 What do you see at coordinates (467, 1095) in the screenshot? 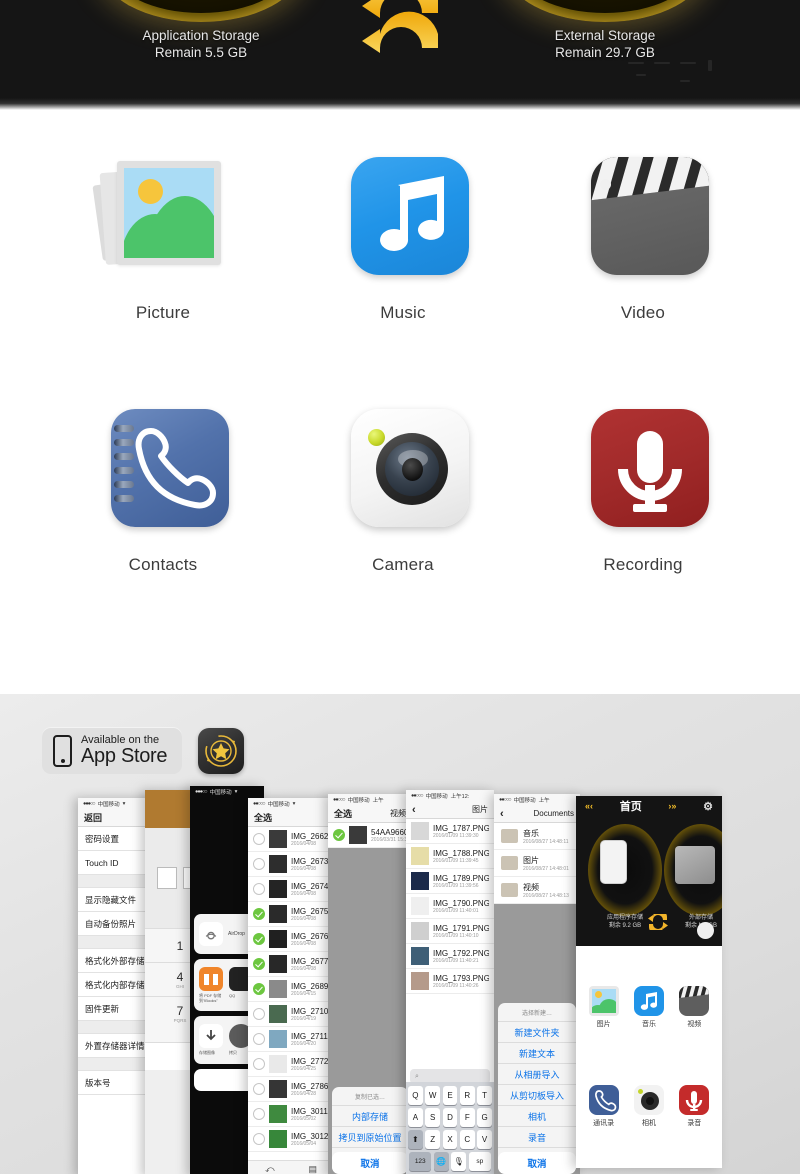
I see `key-r: R` at bounding box center [467, 1095].